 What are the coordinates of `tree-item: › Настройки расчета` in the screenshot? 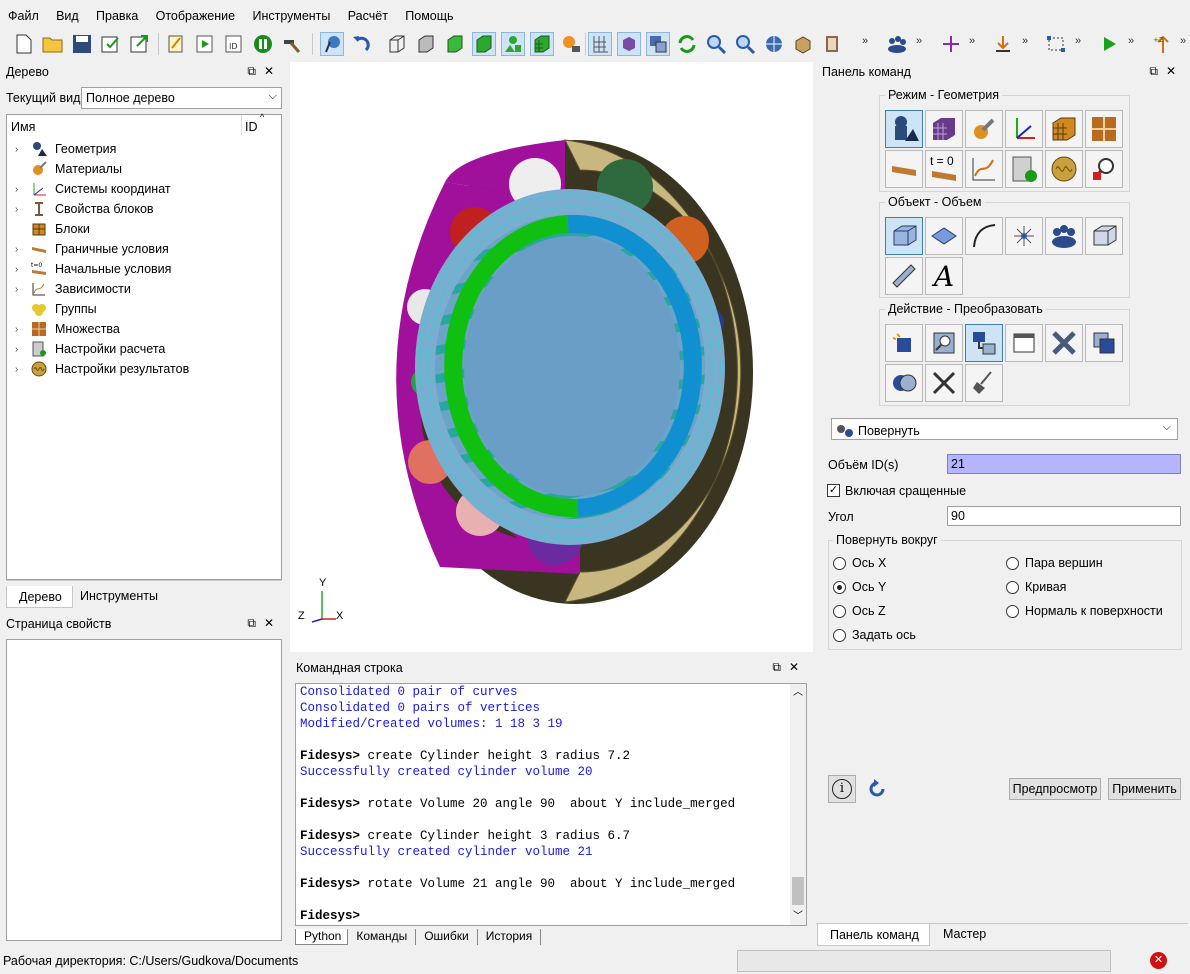 It's located at (90, 349).